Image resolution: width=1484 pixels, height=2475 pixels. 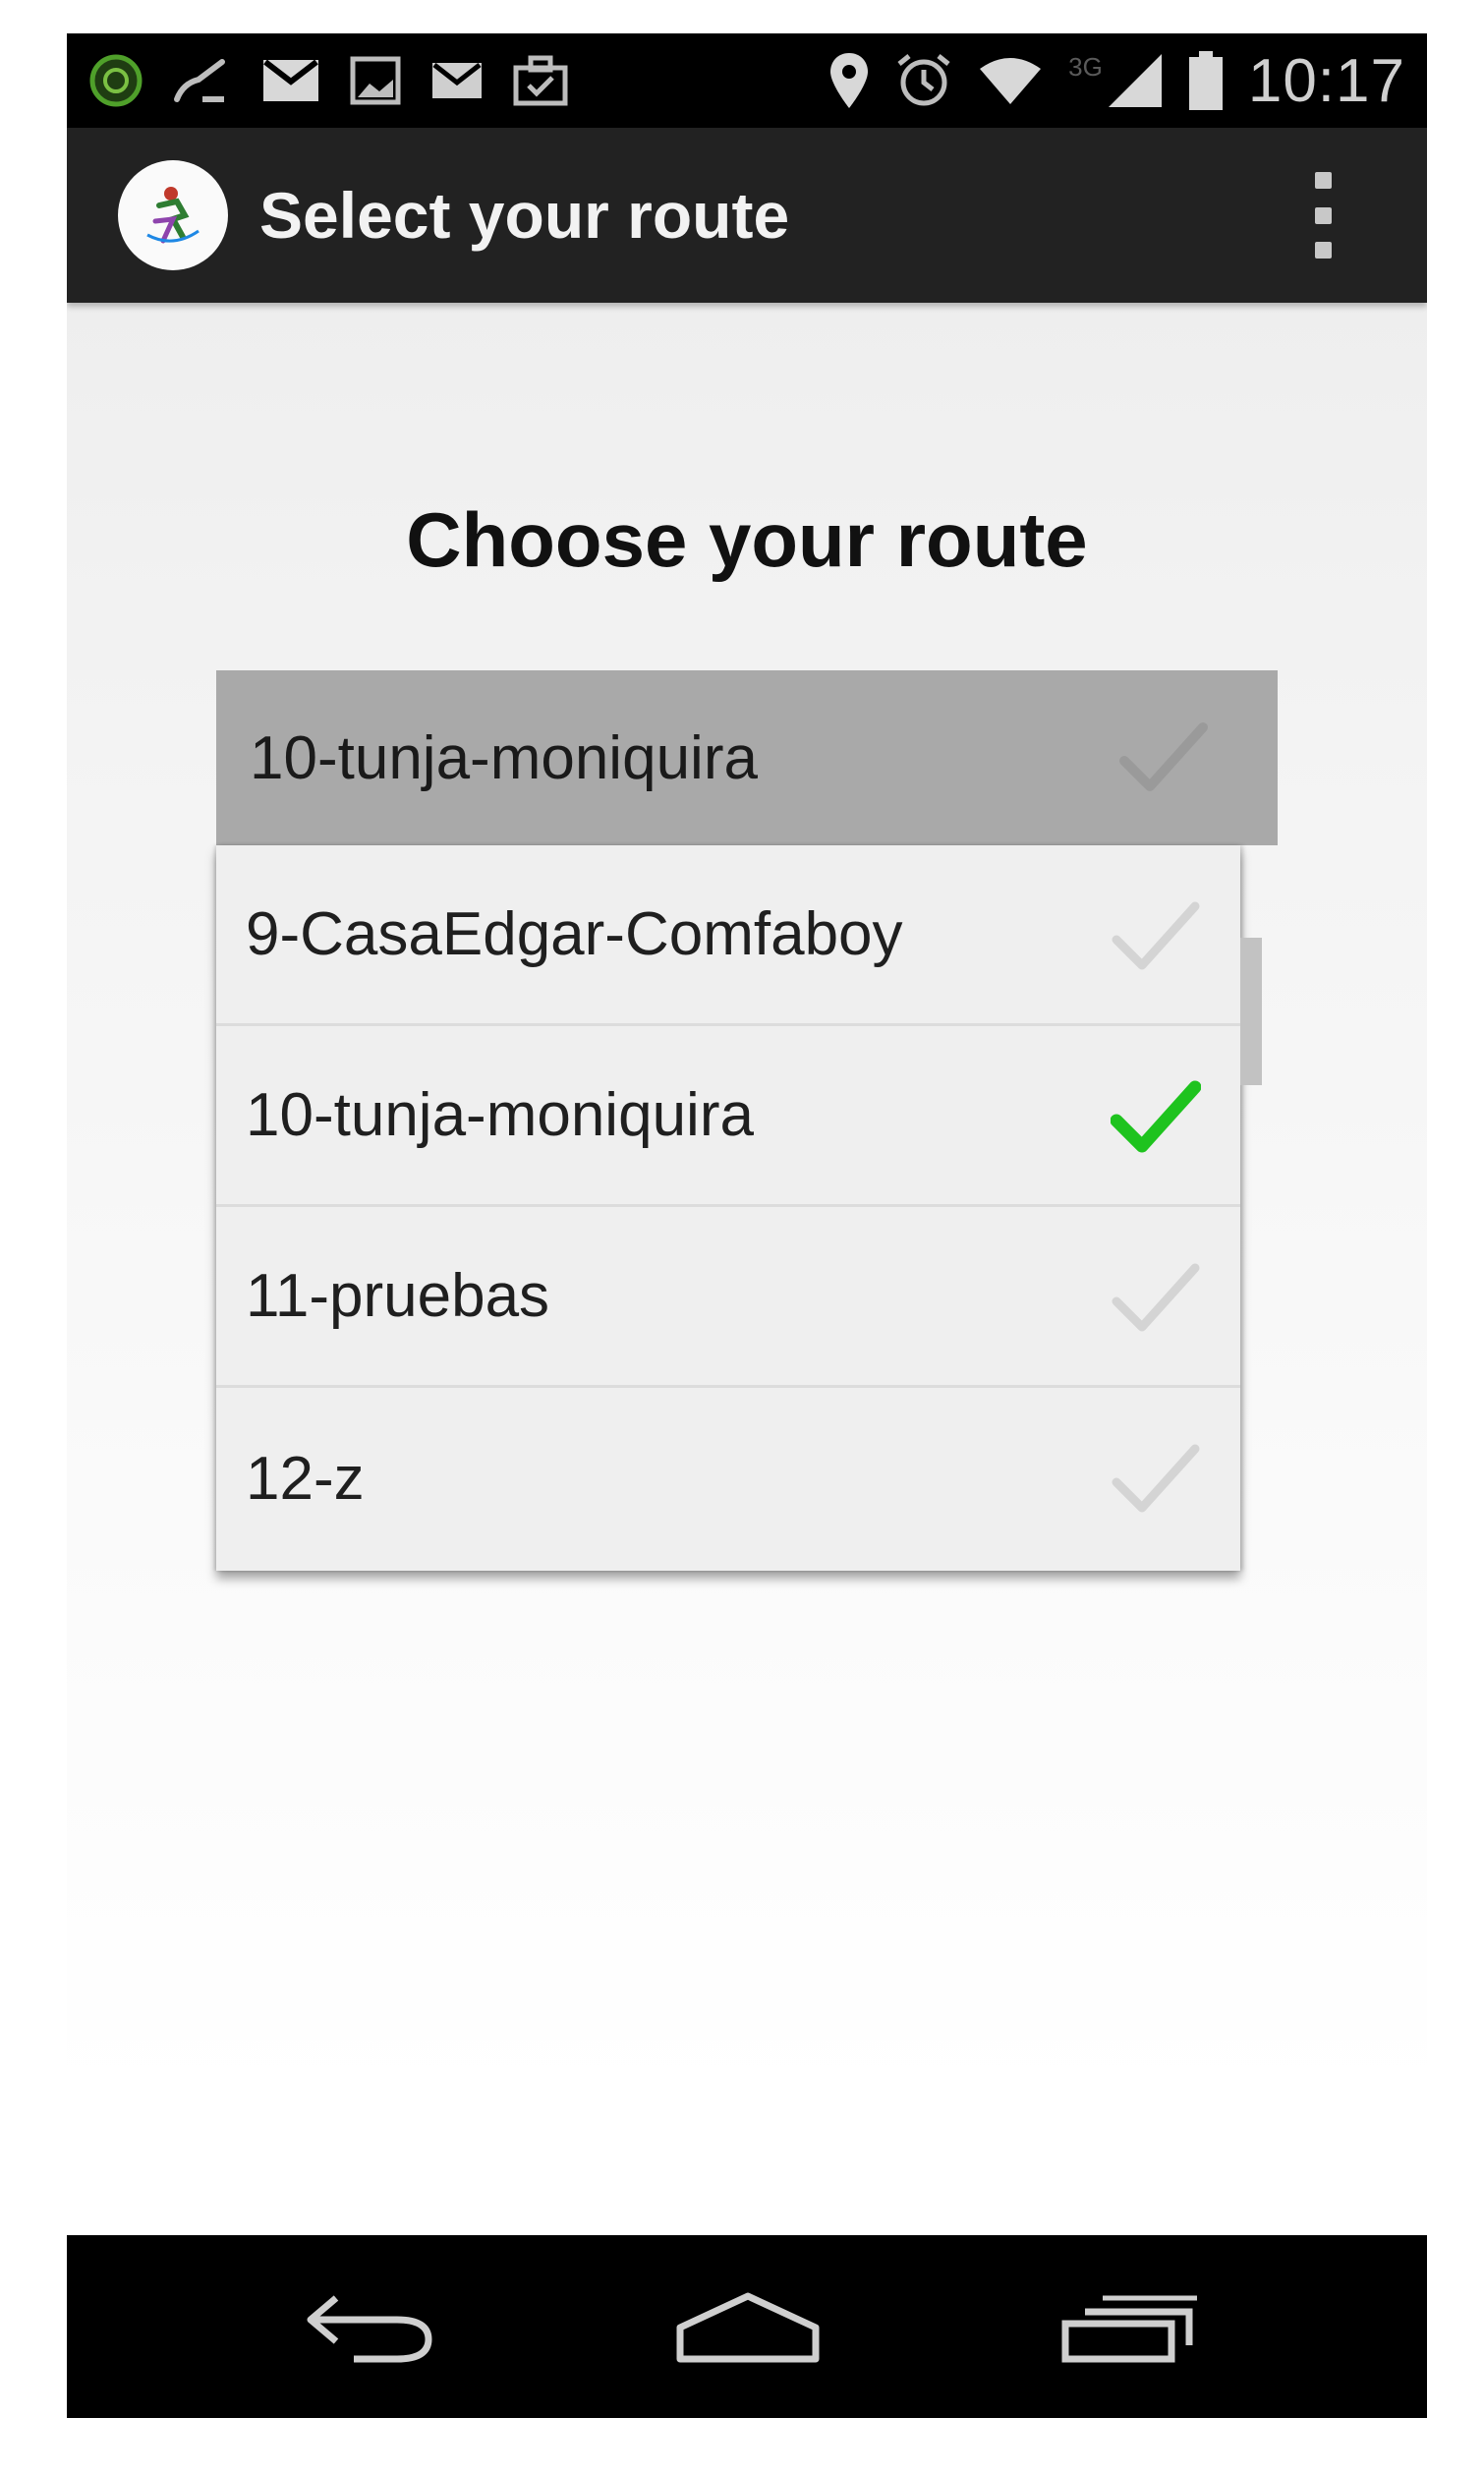 What do you see at coordinates (728, 1478) in the screenshot?
I see `route-option: 12-z` at bounding box center [728, 1478].